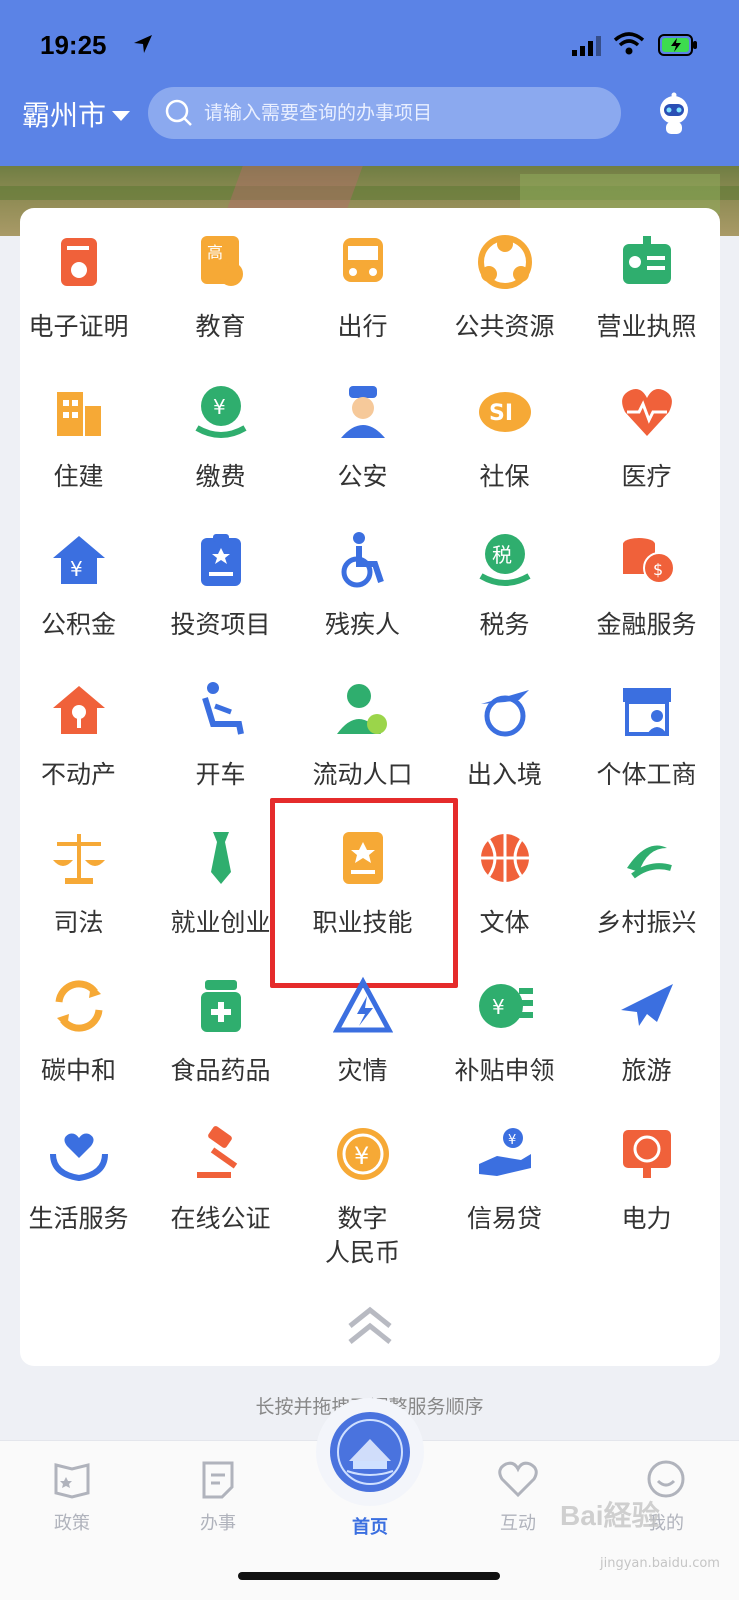 The height and width of the screenshot is (1600, 739). I want to click on basketball-icon, so click(504, 858).